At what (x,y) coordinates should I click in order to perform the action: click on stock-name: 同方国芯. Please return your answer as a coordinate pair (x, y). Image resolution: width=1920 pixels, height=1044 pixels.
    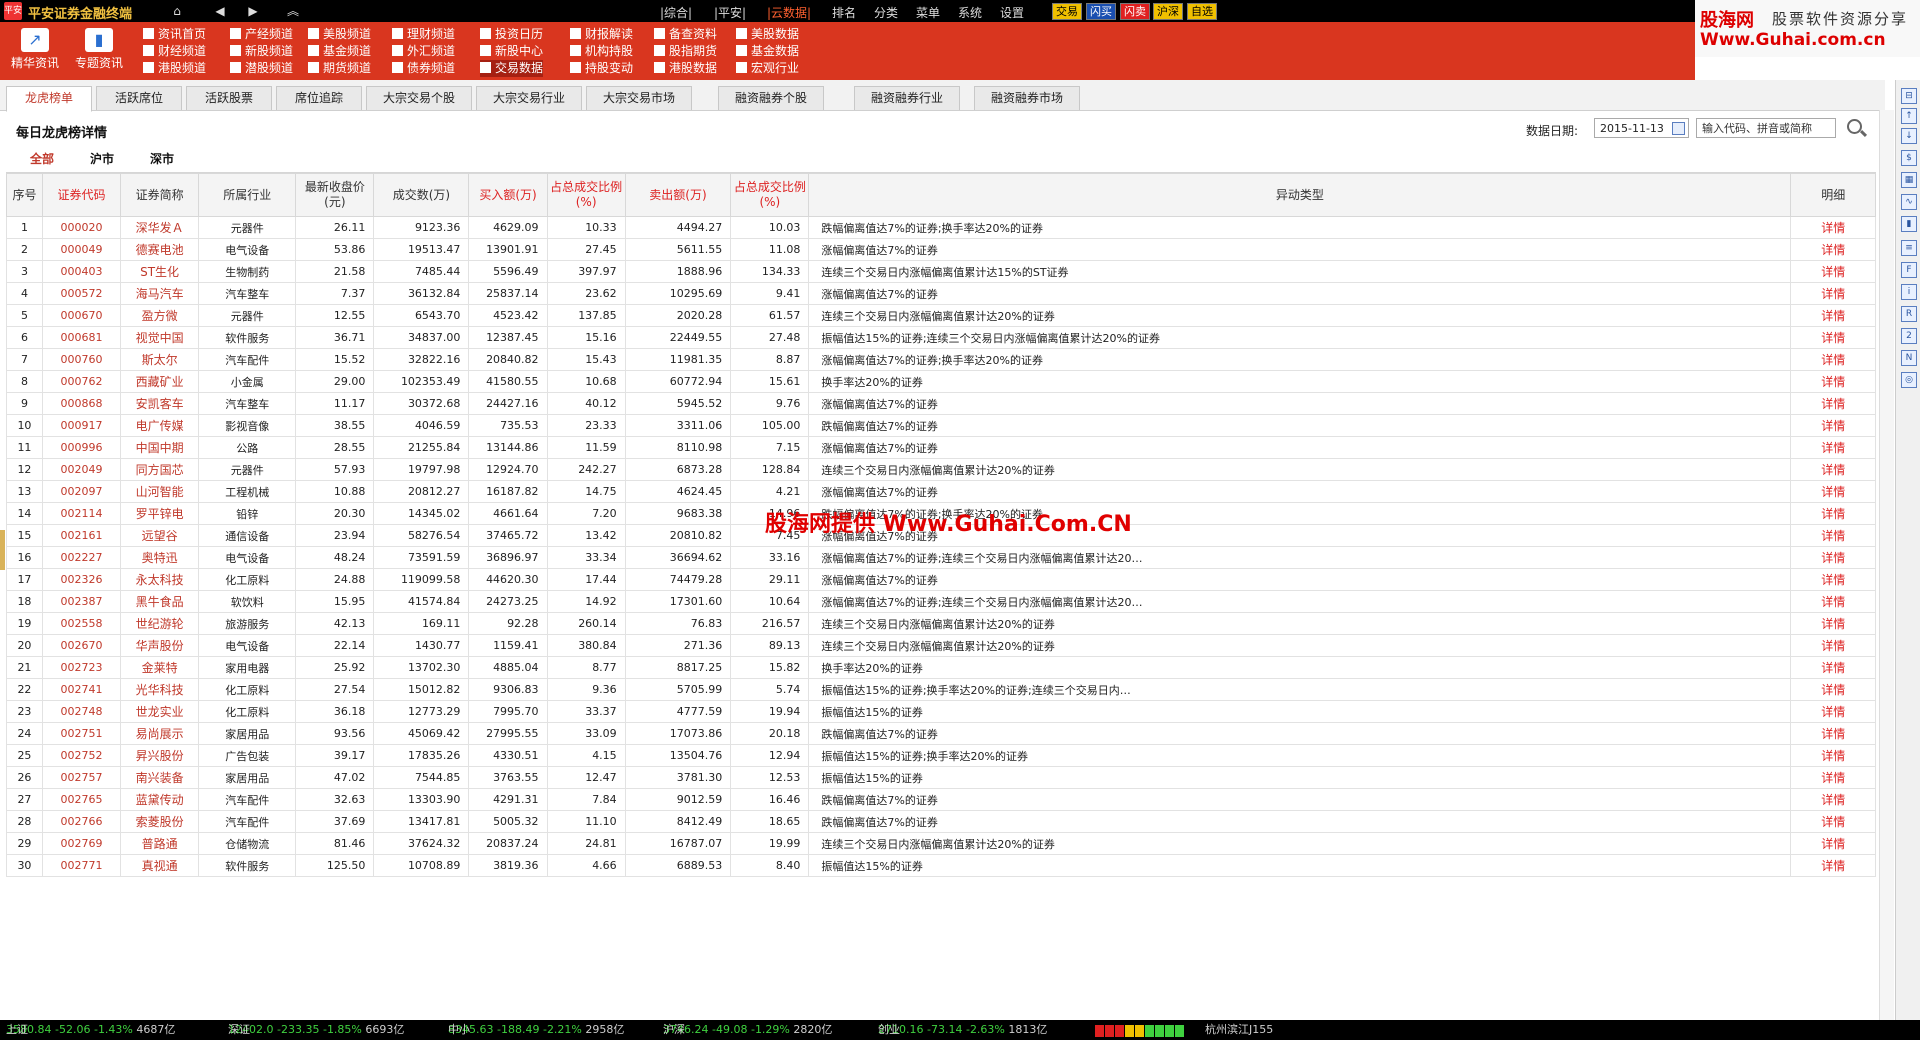
    Looking at the image, I should click on (160, 469).